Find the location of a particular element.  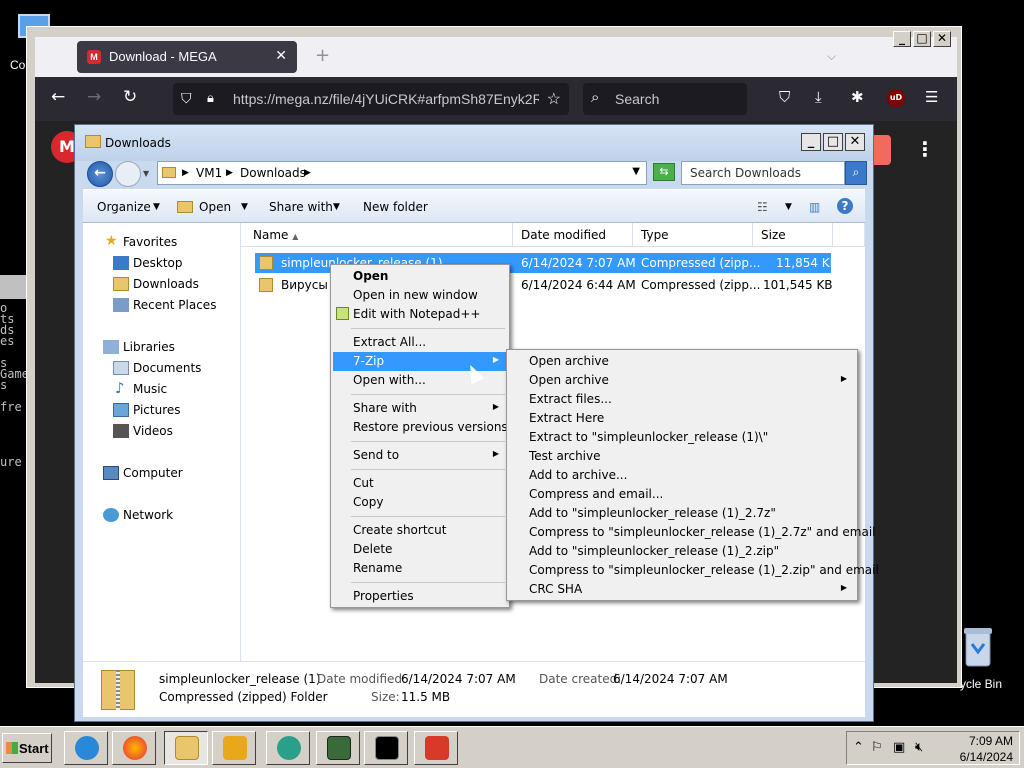

menu-item-properties: Properties is located at coordinates (420, 596).